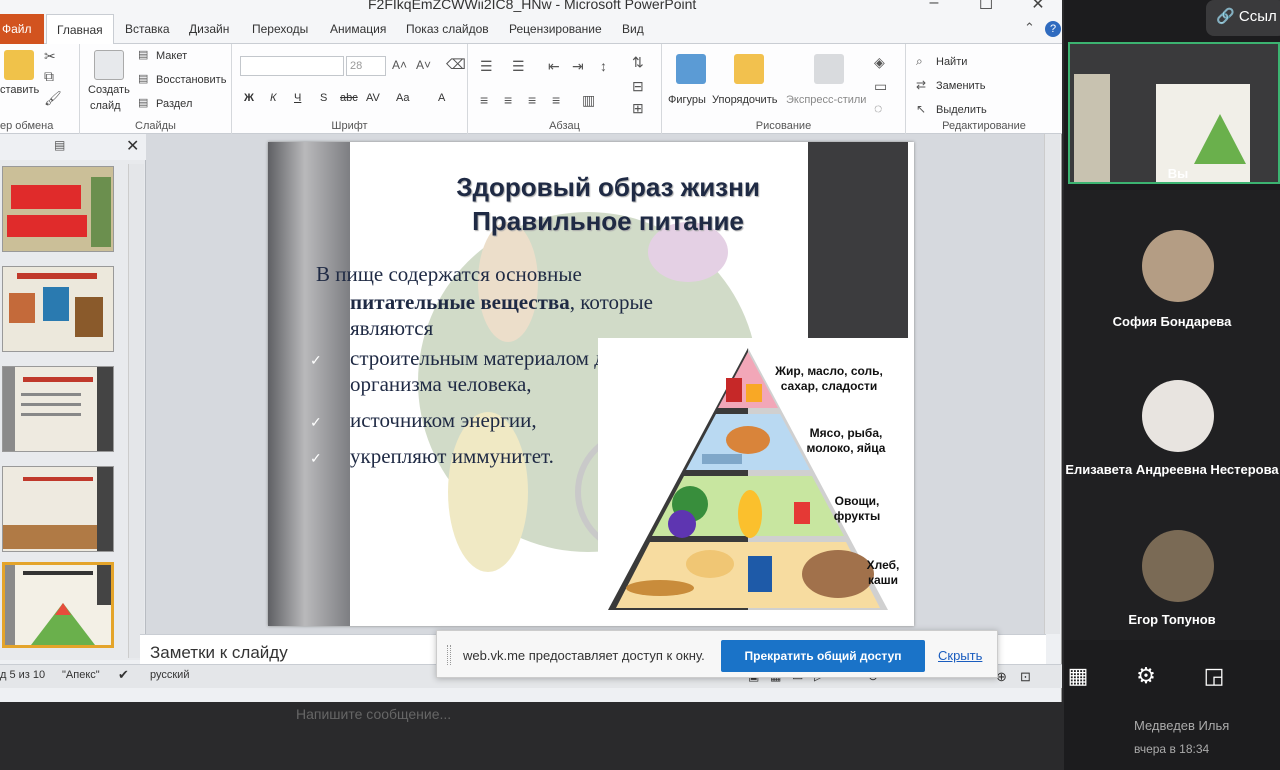 The image size is (1280, 770). I want to click on increase-indent-icon: ⇥, so click(578, 66).